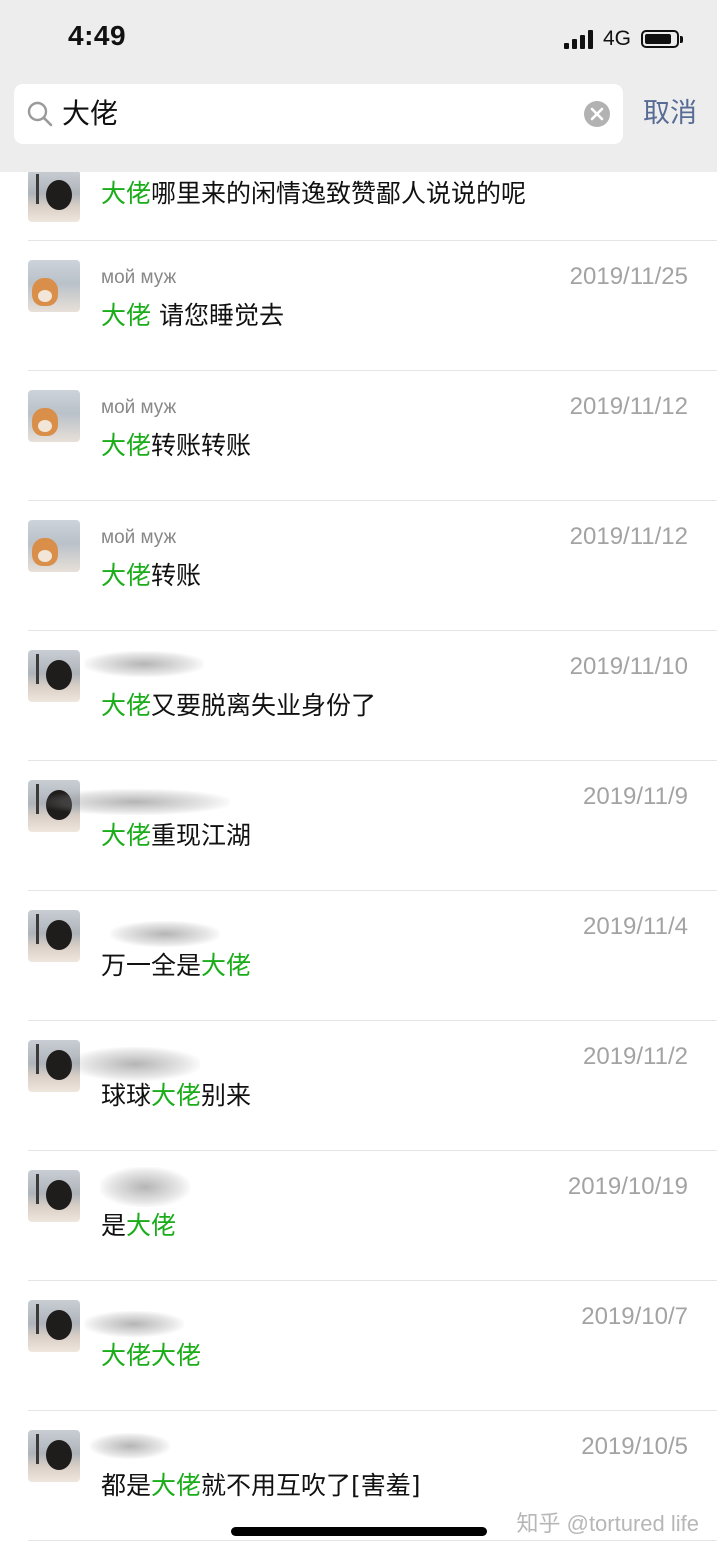  Describe the element at coordinates (670, 114) in the screenshot. I see `cancel-button: 取消` at that location.